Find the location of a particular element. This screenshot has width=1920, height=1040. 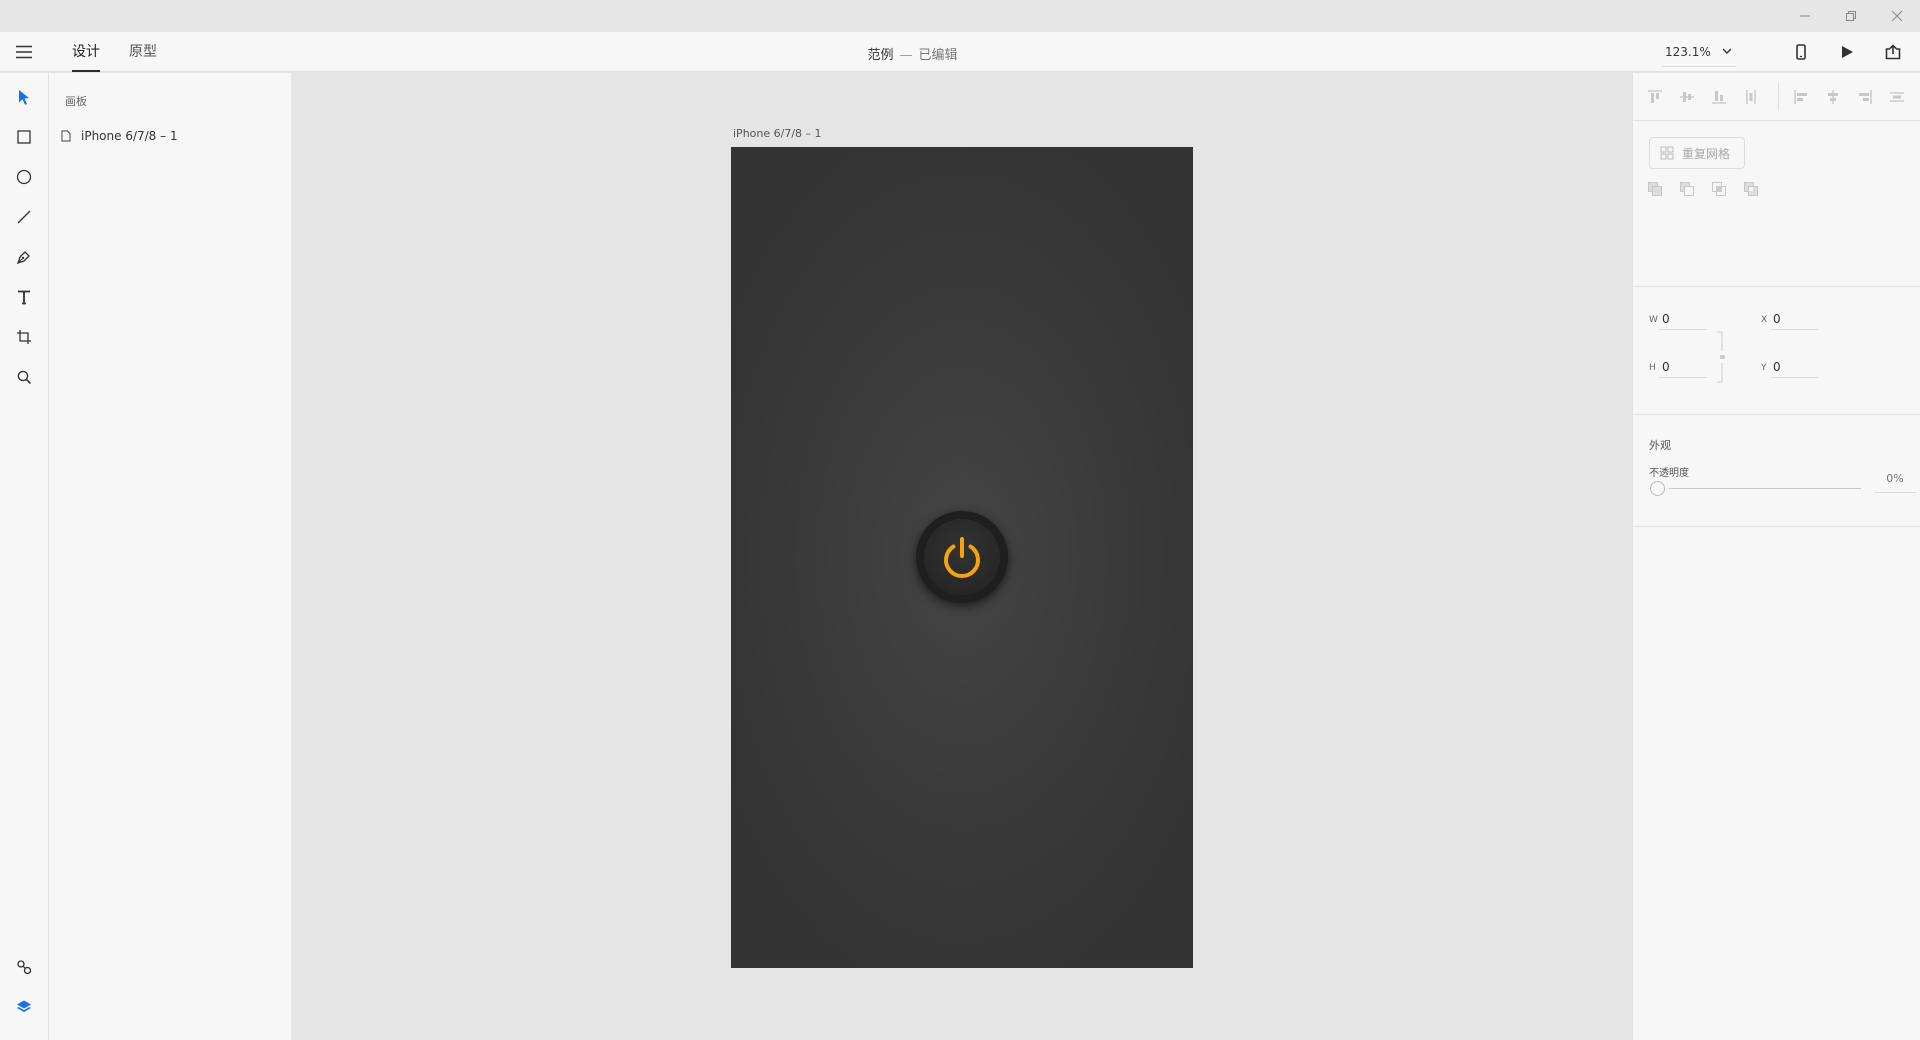

play-button is located at coordinates (1847, 52).